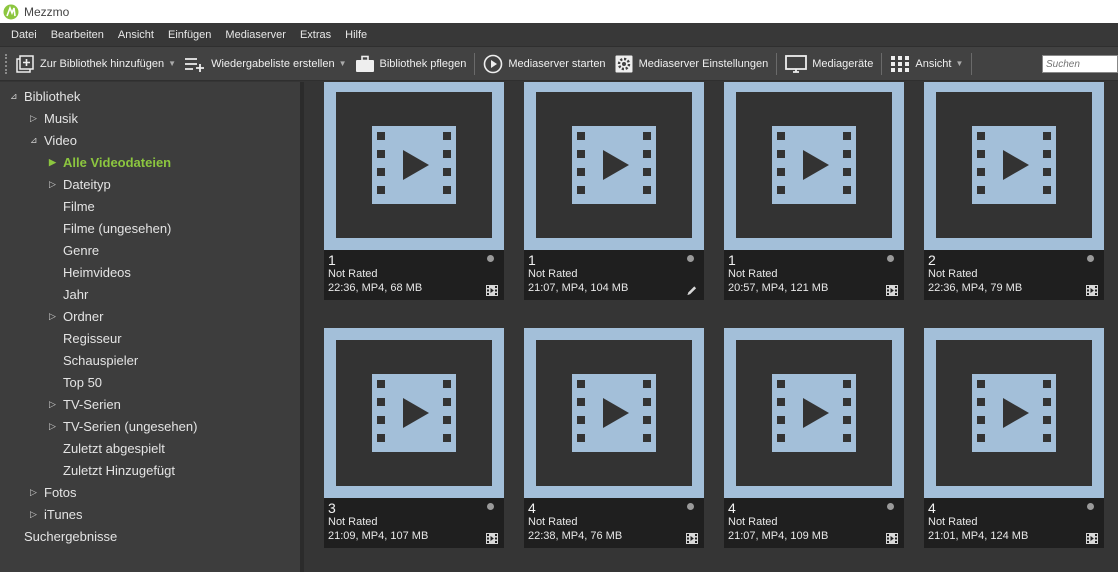  I want to click on start-server-button: Mediaserver starten, so click(544, 64).